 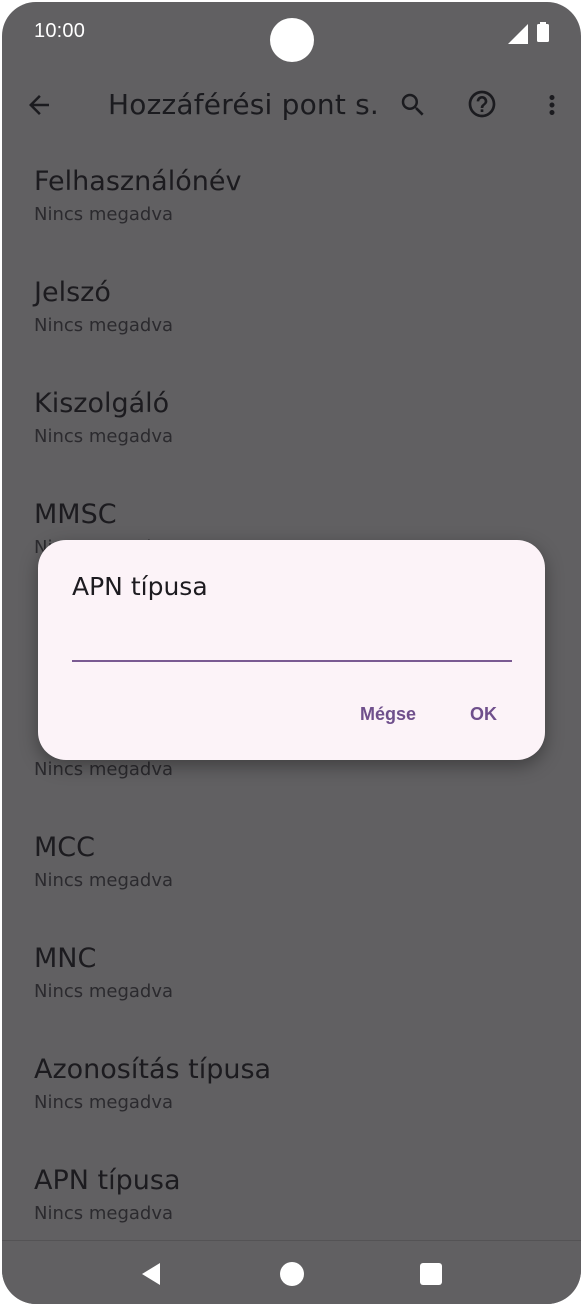 What do you see at coordinates (291, 312) in the screenshot?
I see `setting-item-password: Jelszó Nincs megadva` at bounding box center [291, 312].